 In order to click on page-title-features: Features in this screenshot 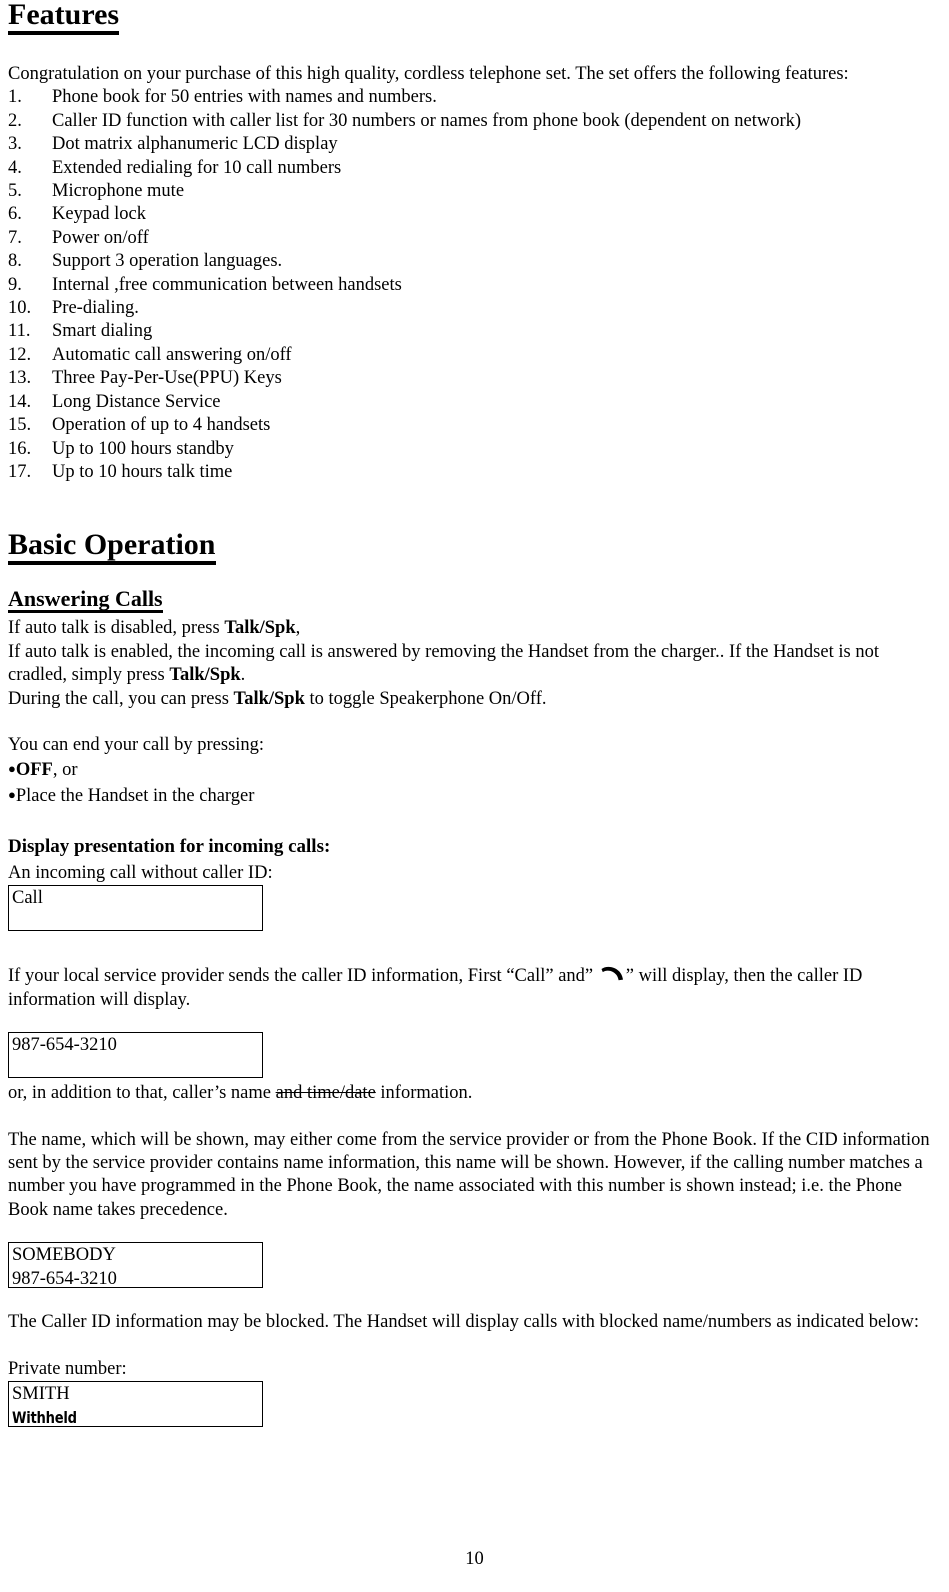, I will do `click(64, 17)`.